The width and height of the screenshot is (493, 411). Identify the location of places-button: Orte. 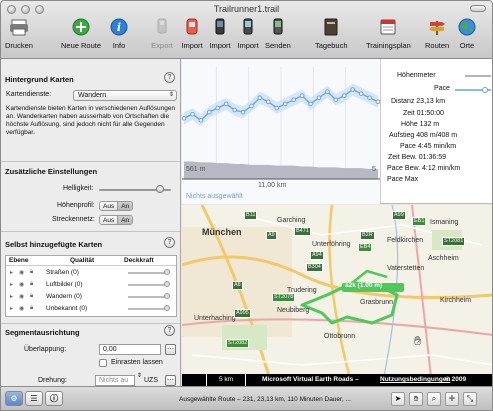
(467, 33).